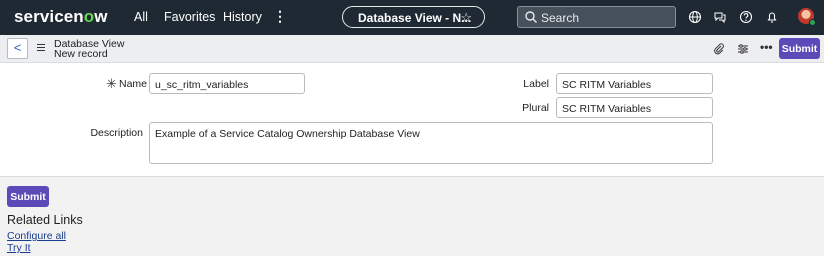 This screenshot has height=256, width=824. What do you see at coordinates (61, 17) in the screenshot?
I see `servicenow-logo: servicenow` at bounding box center [61, 17].